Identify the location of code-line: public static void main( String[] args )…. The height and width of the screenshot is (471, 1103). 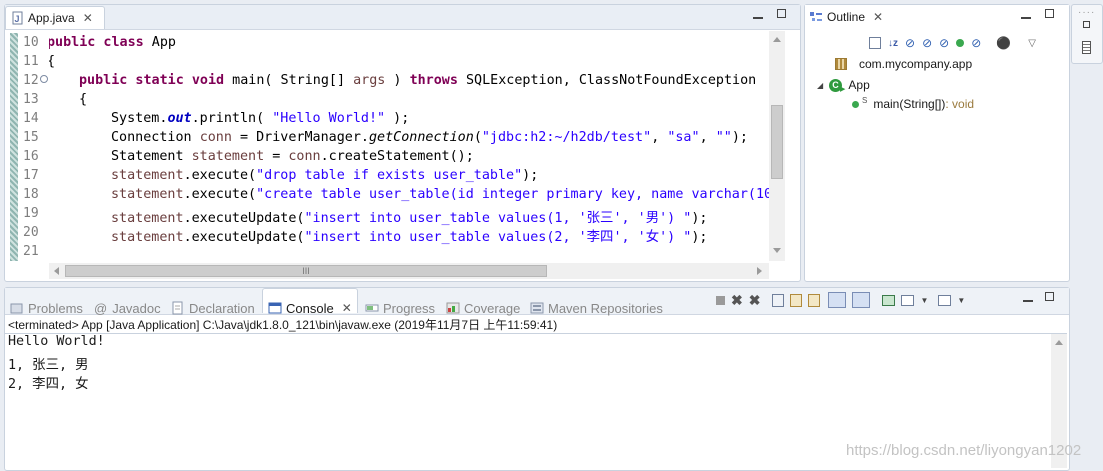
(417, 80).